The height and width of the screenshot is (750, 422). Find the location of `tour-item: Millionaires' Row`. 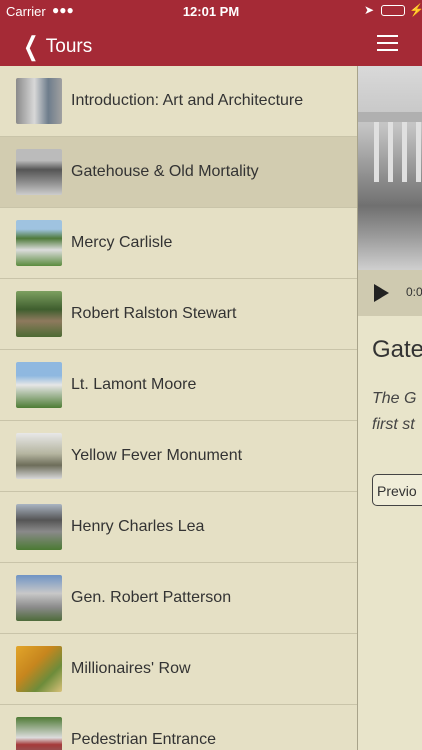

tour-item: Millionaires' Row is located at coordinates (178, 669).